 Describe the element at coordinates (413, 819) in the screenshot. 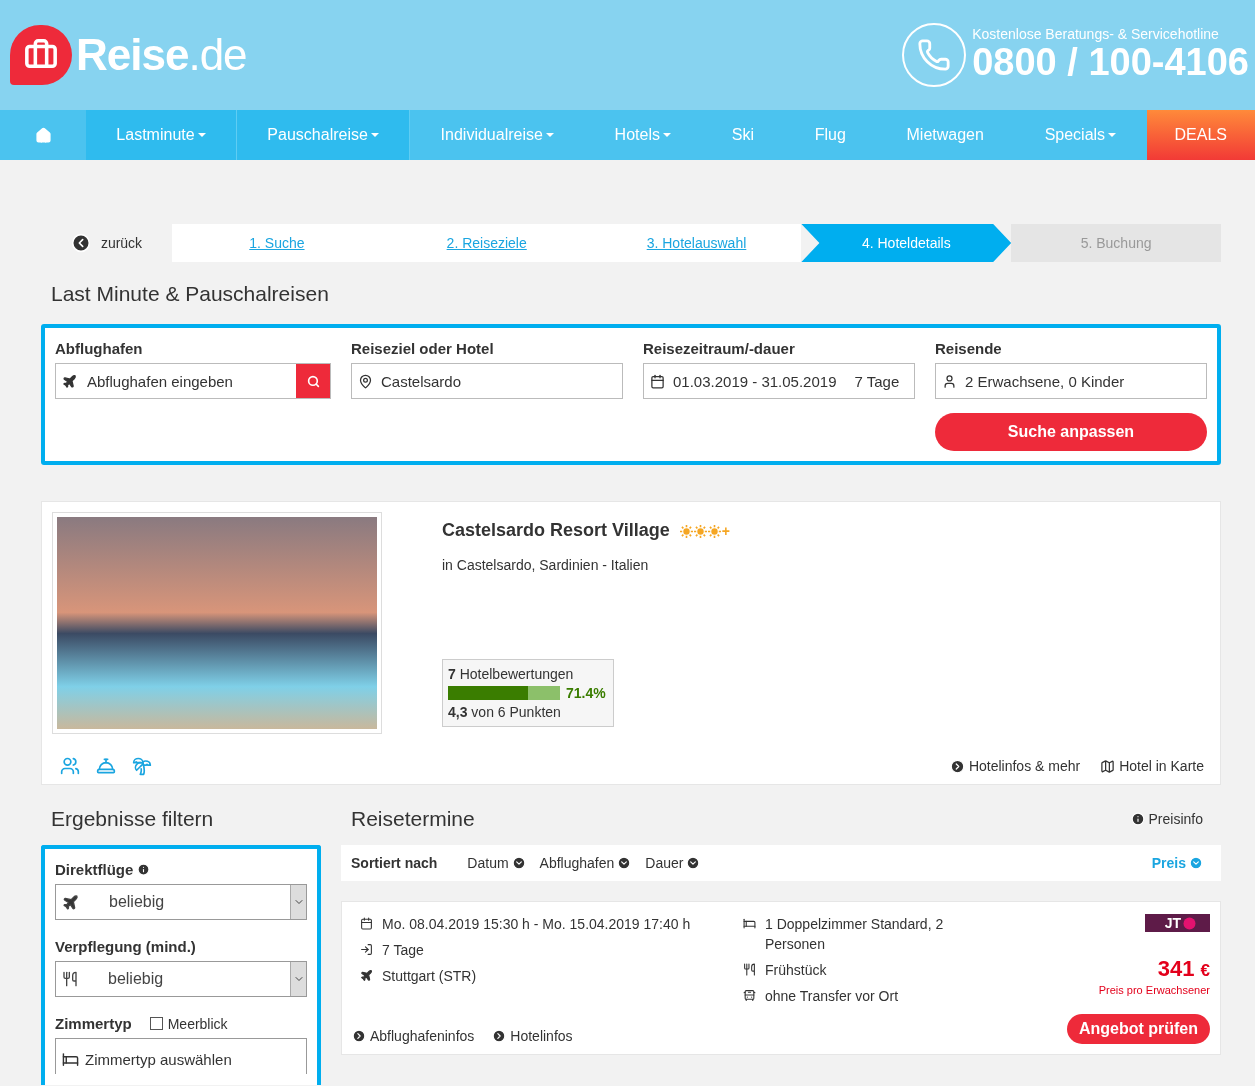

I see `section-title: Reisetermine` at that location.